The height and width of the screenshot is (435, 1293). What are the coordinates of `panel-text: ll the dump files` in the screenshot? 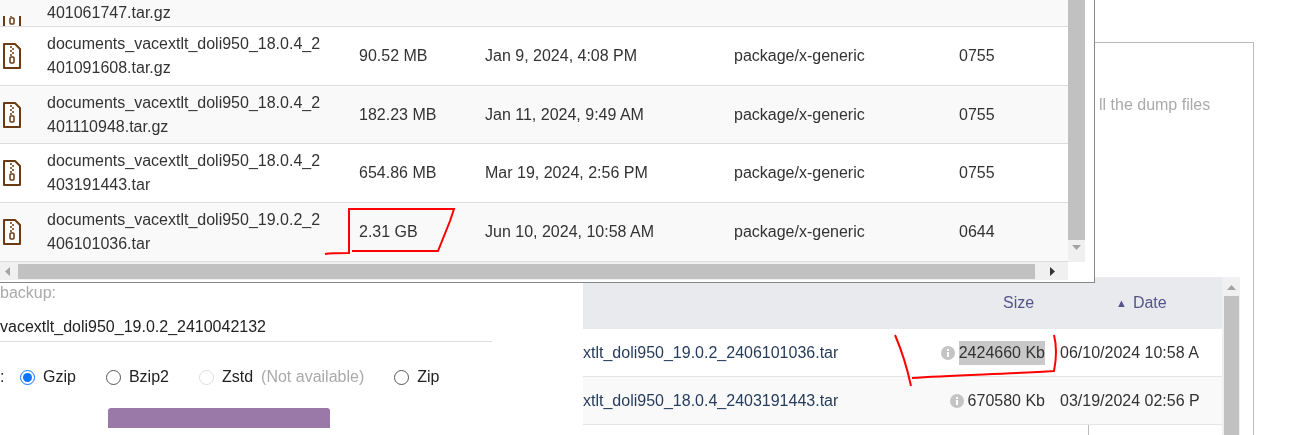 It's located at (1155, 104).